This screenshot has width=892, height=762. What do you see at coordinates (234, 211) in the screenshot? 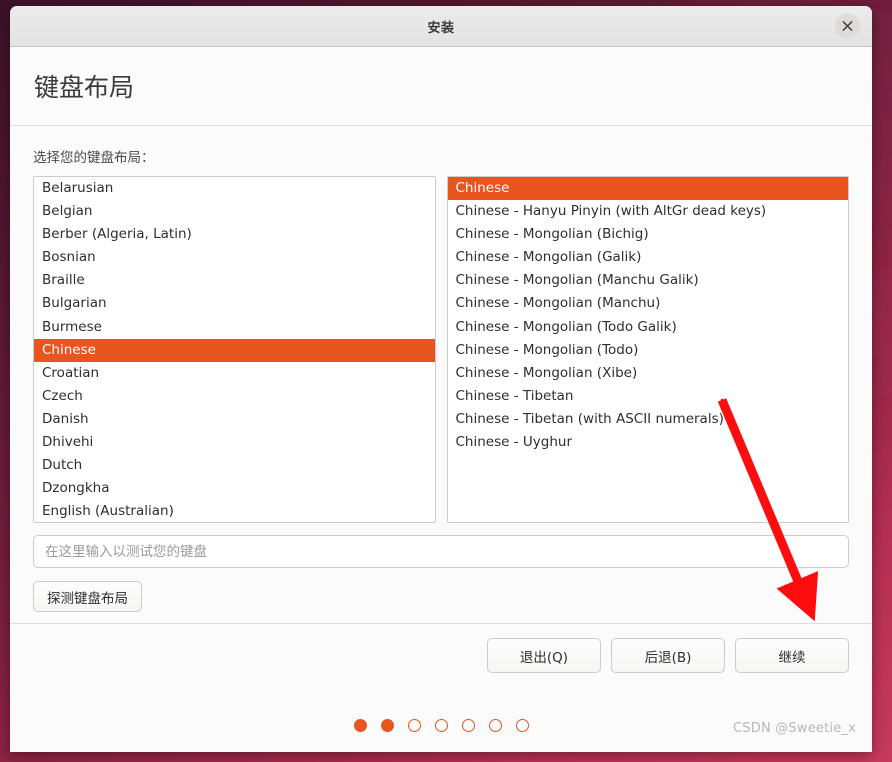
I see `list-item: Belgian` at bounding box center [234, 211].